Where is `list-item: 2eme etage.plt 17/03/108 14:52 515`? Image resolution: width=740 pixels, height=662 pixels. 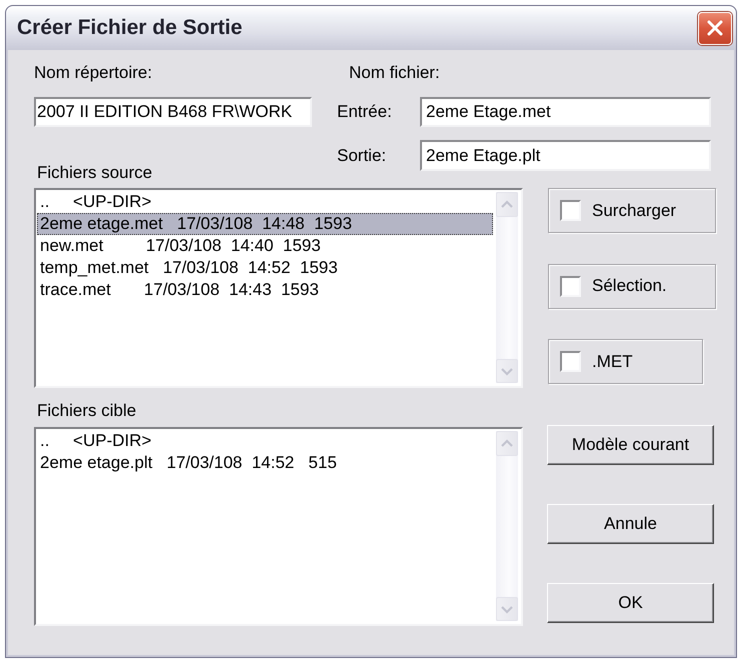 list-item: 2eme etage.plt 17/03/108 14:52 515 is located at coordinates (265, 463).